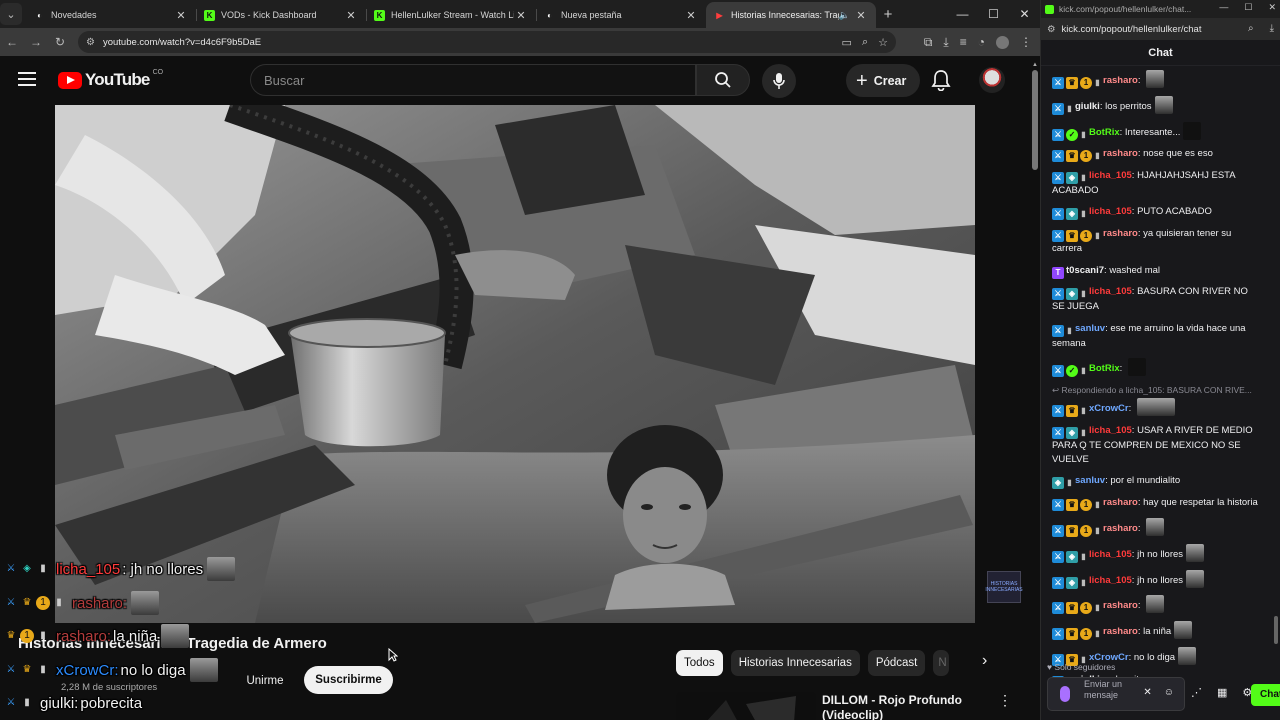 The image size is (1280, 720). I want to click on account-avatar, so click(992, 80).